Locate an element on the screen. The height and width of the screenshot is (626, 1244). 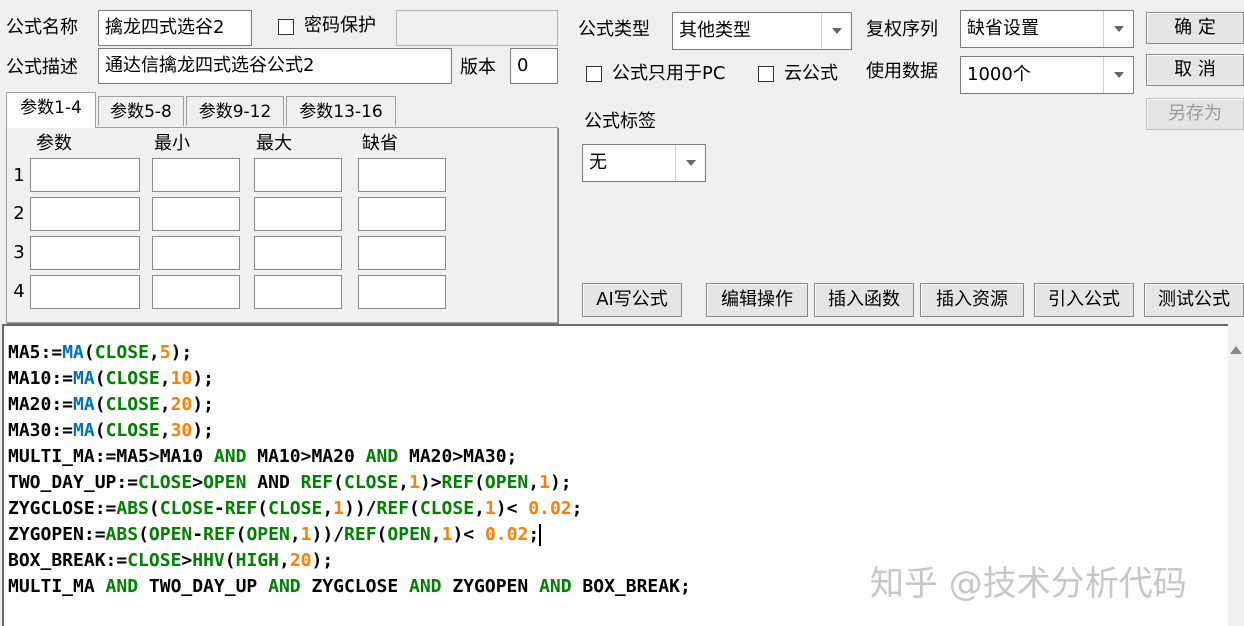
formula-name-input: 擒龙四式选谷2 is located at coordinates (175, 28).